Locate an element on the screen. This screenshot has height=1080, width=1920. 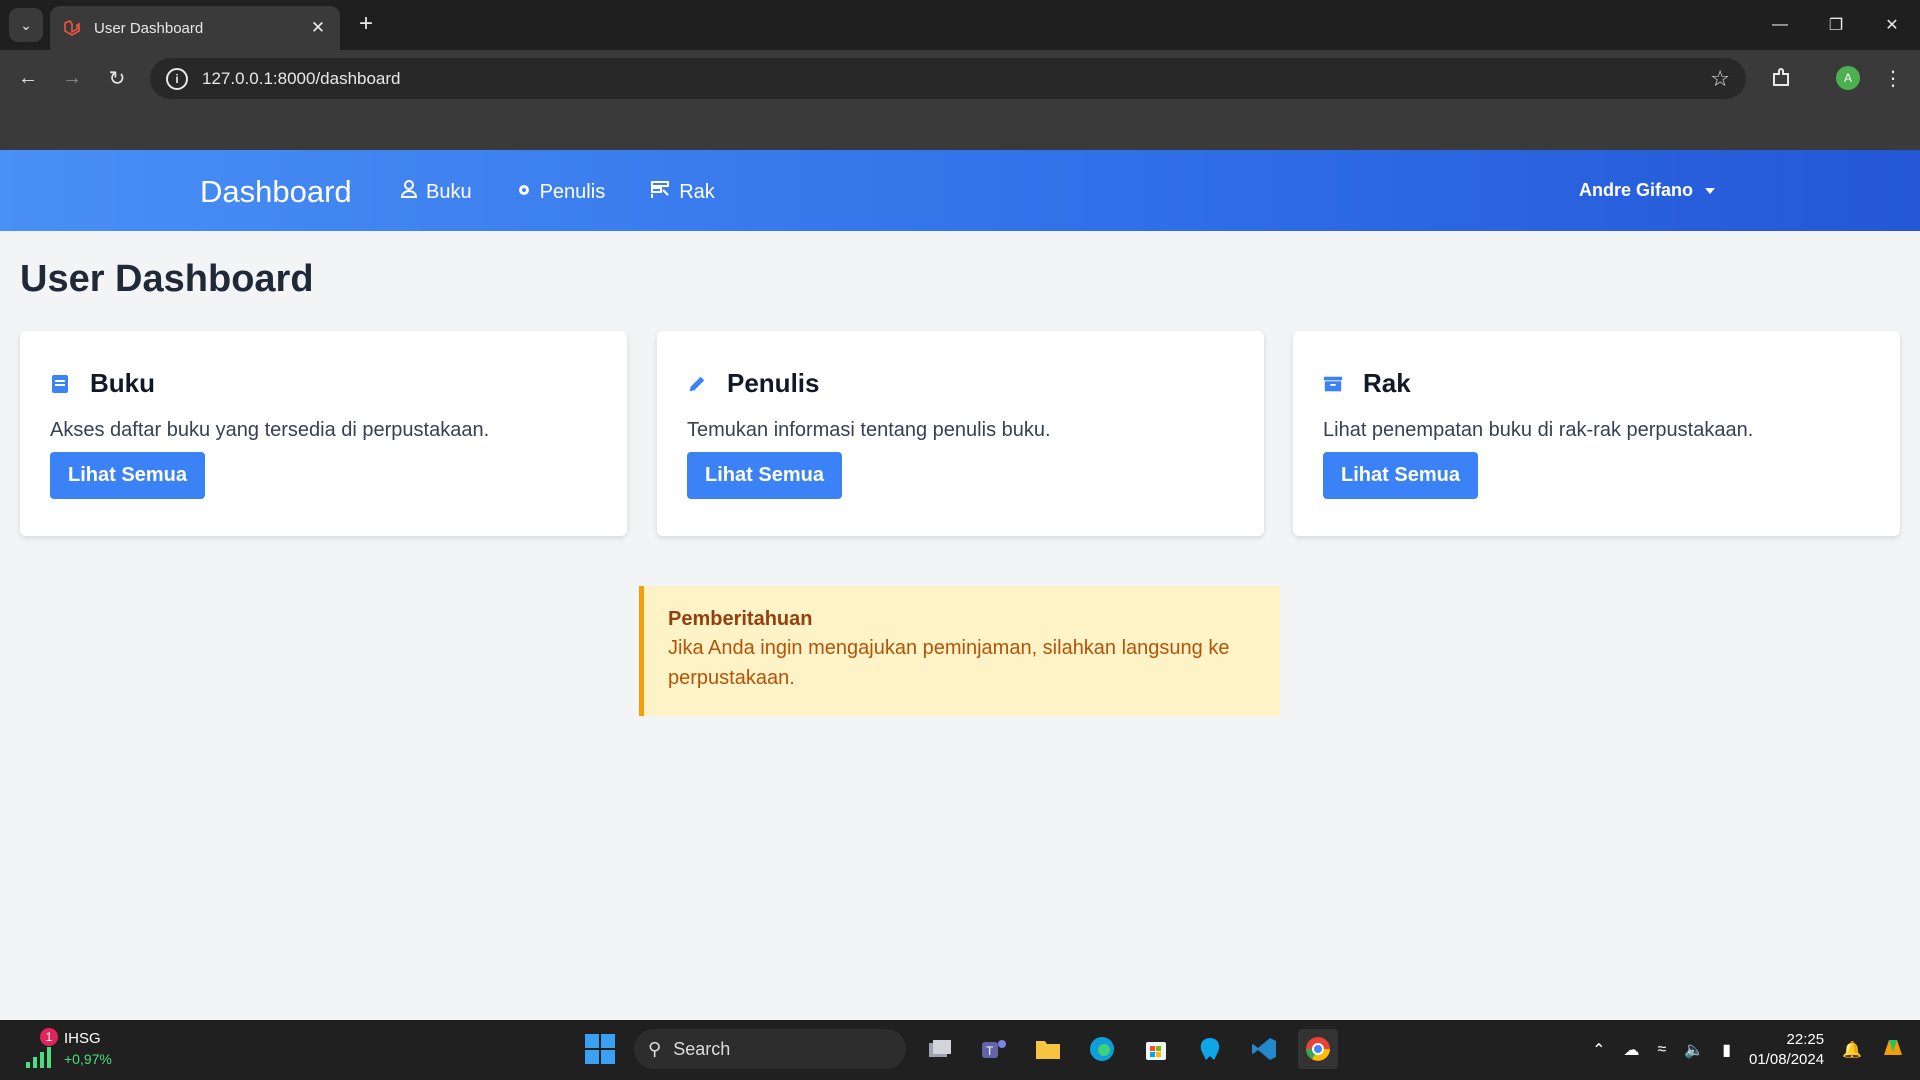
user-name: Andre Gifano is located at coordinates (1636, 190).